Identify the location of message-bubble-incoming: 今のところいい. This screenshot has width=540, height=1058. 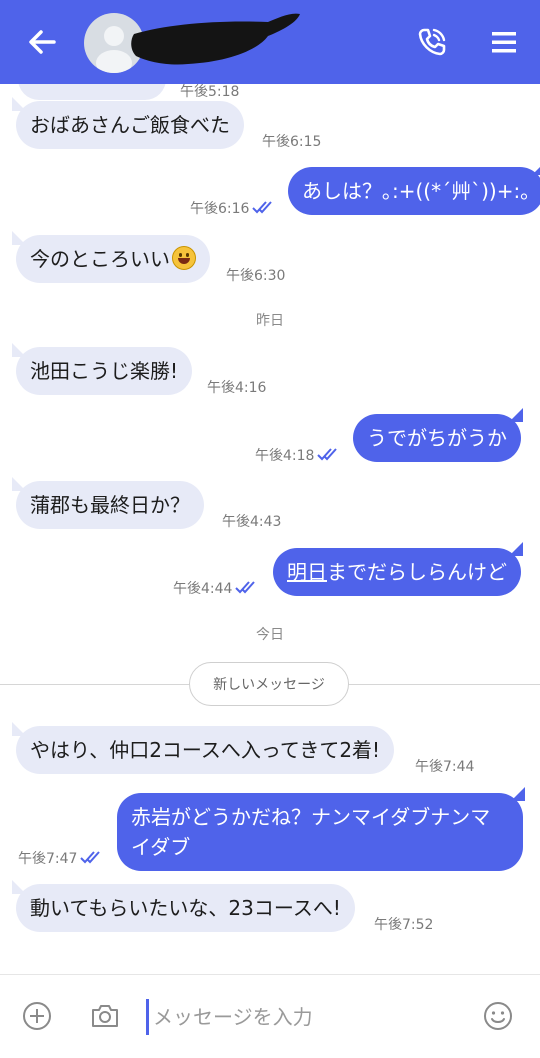
(111, 257).